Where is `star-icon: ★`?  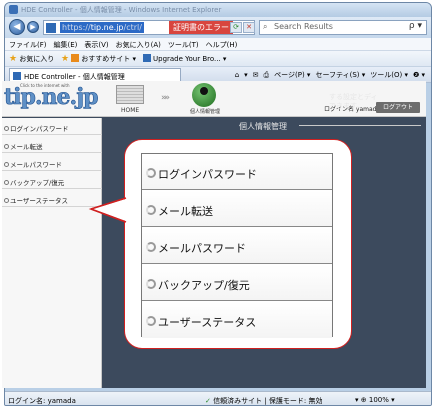 star-icon: ★ is located at coordinates (13, 59).